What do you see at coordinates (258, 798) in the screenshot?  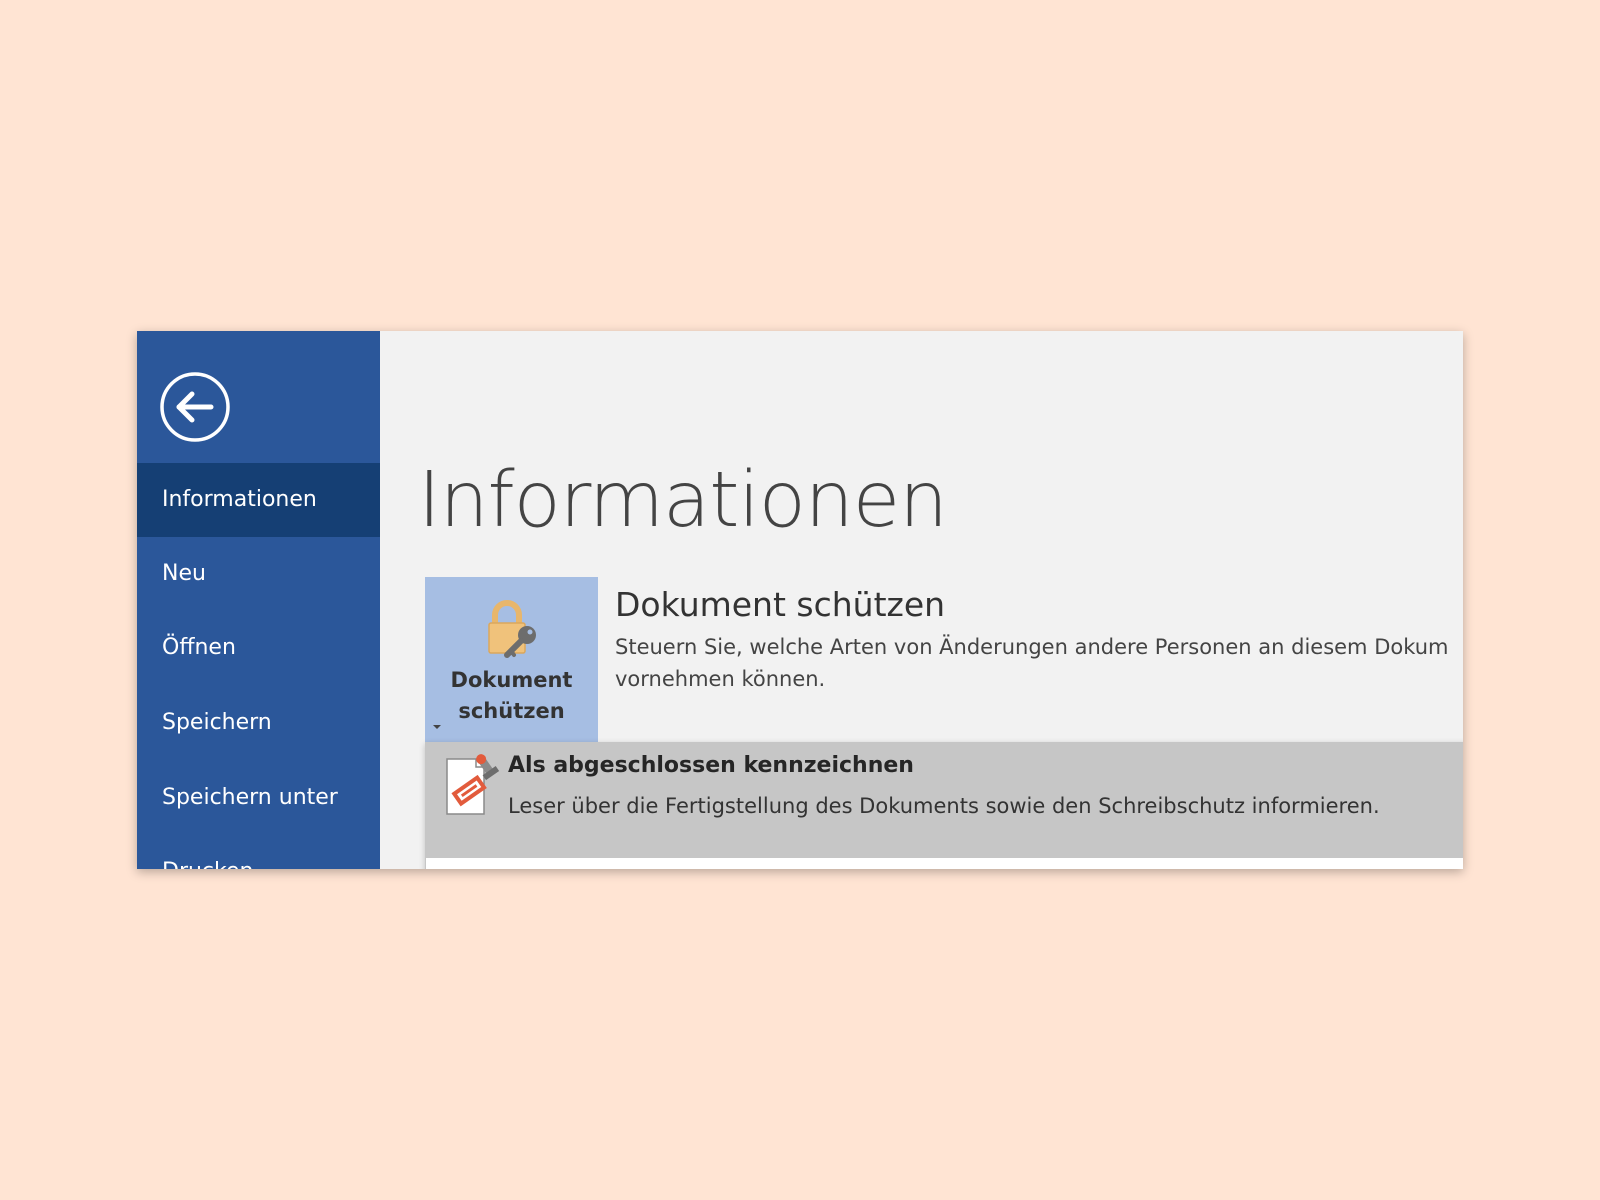 I see `sidebar-item-speichern-unter: Speichern unter` at bounding box center [258, 798].